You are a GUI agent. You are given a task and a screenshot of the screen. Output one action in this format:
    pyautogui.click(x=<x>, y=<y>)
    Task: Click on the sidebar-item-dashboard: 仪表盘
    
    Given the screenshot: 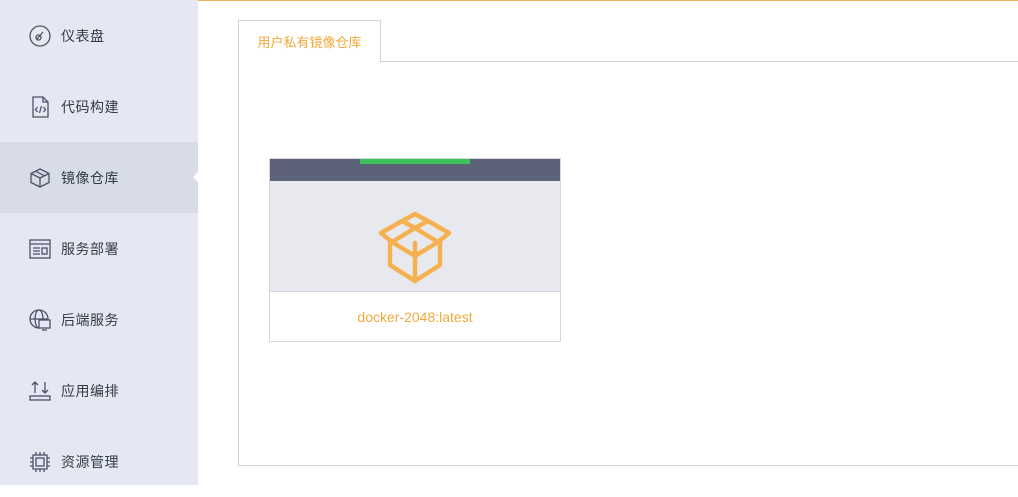 What is the action you would take?
    pyautogui.click(x=99, y=35)
    